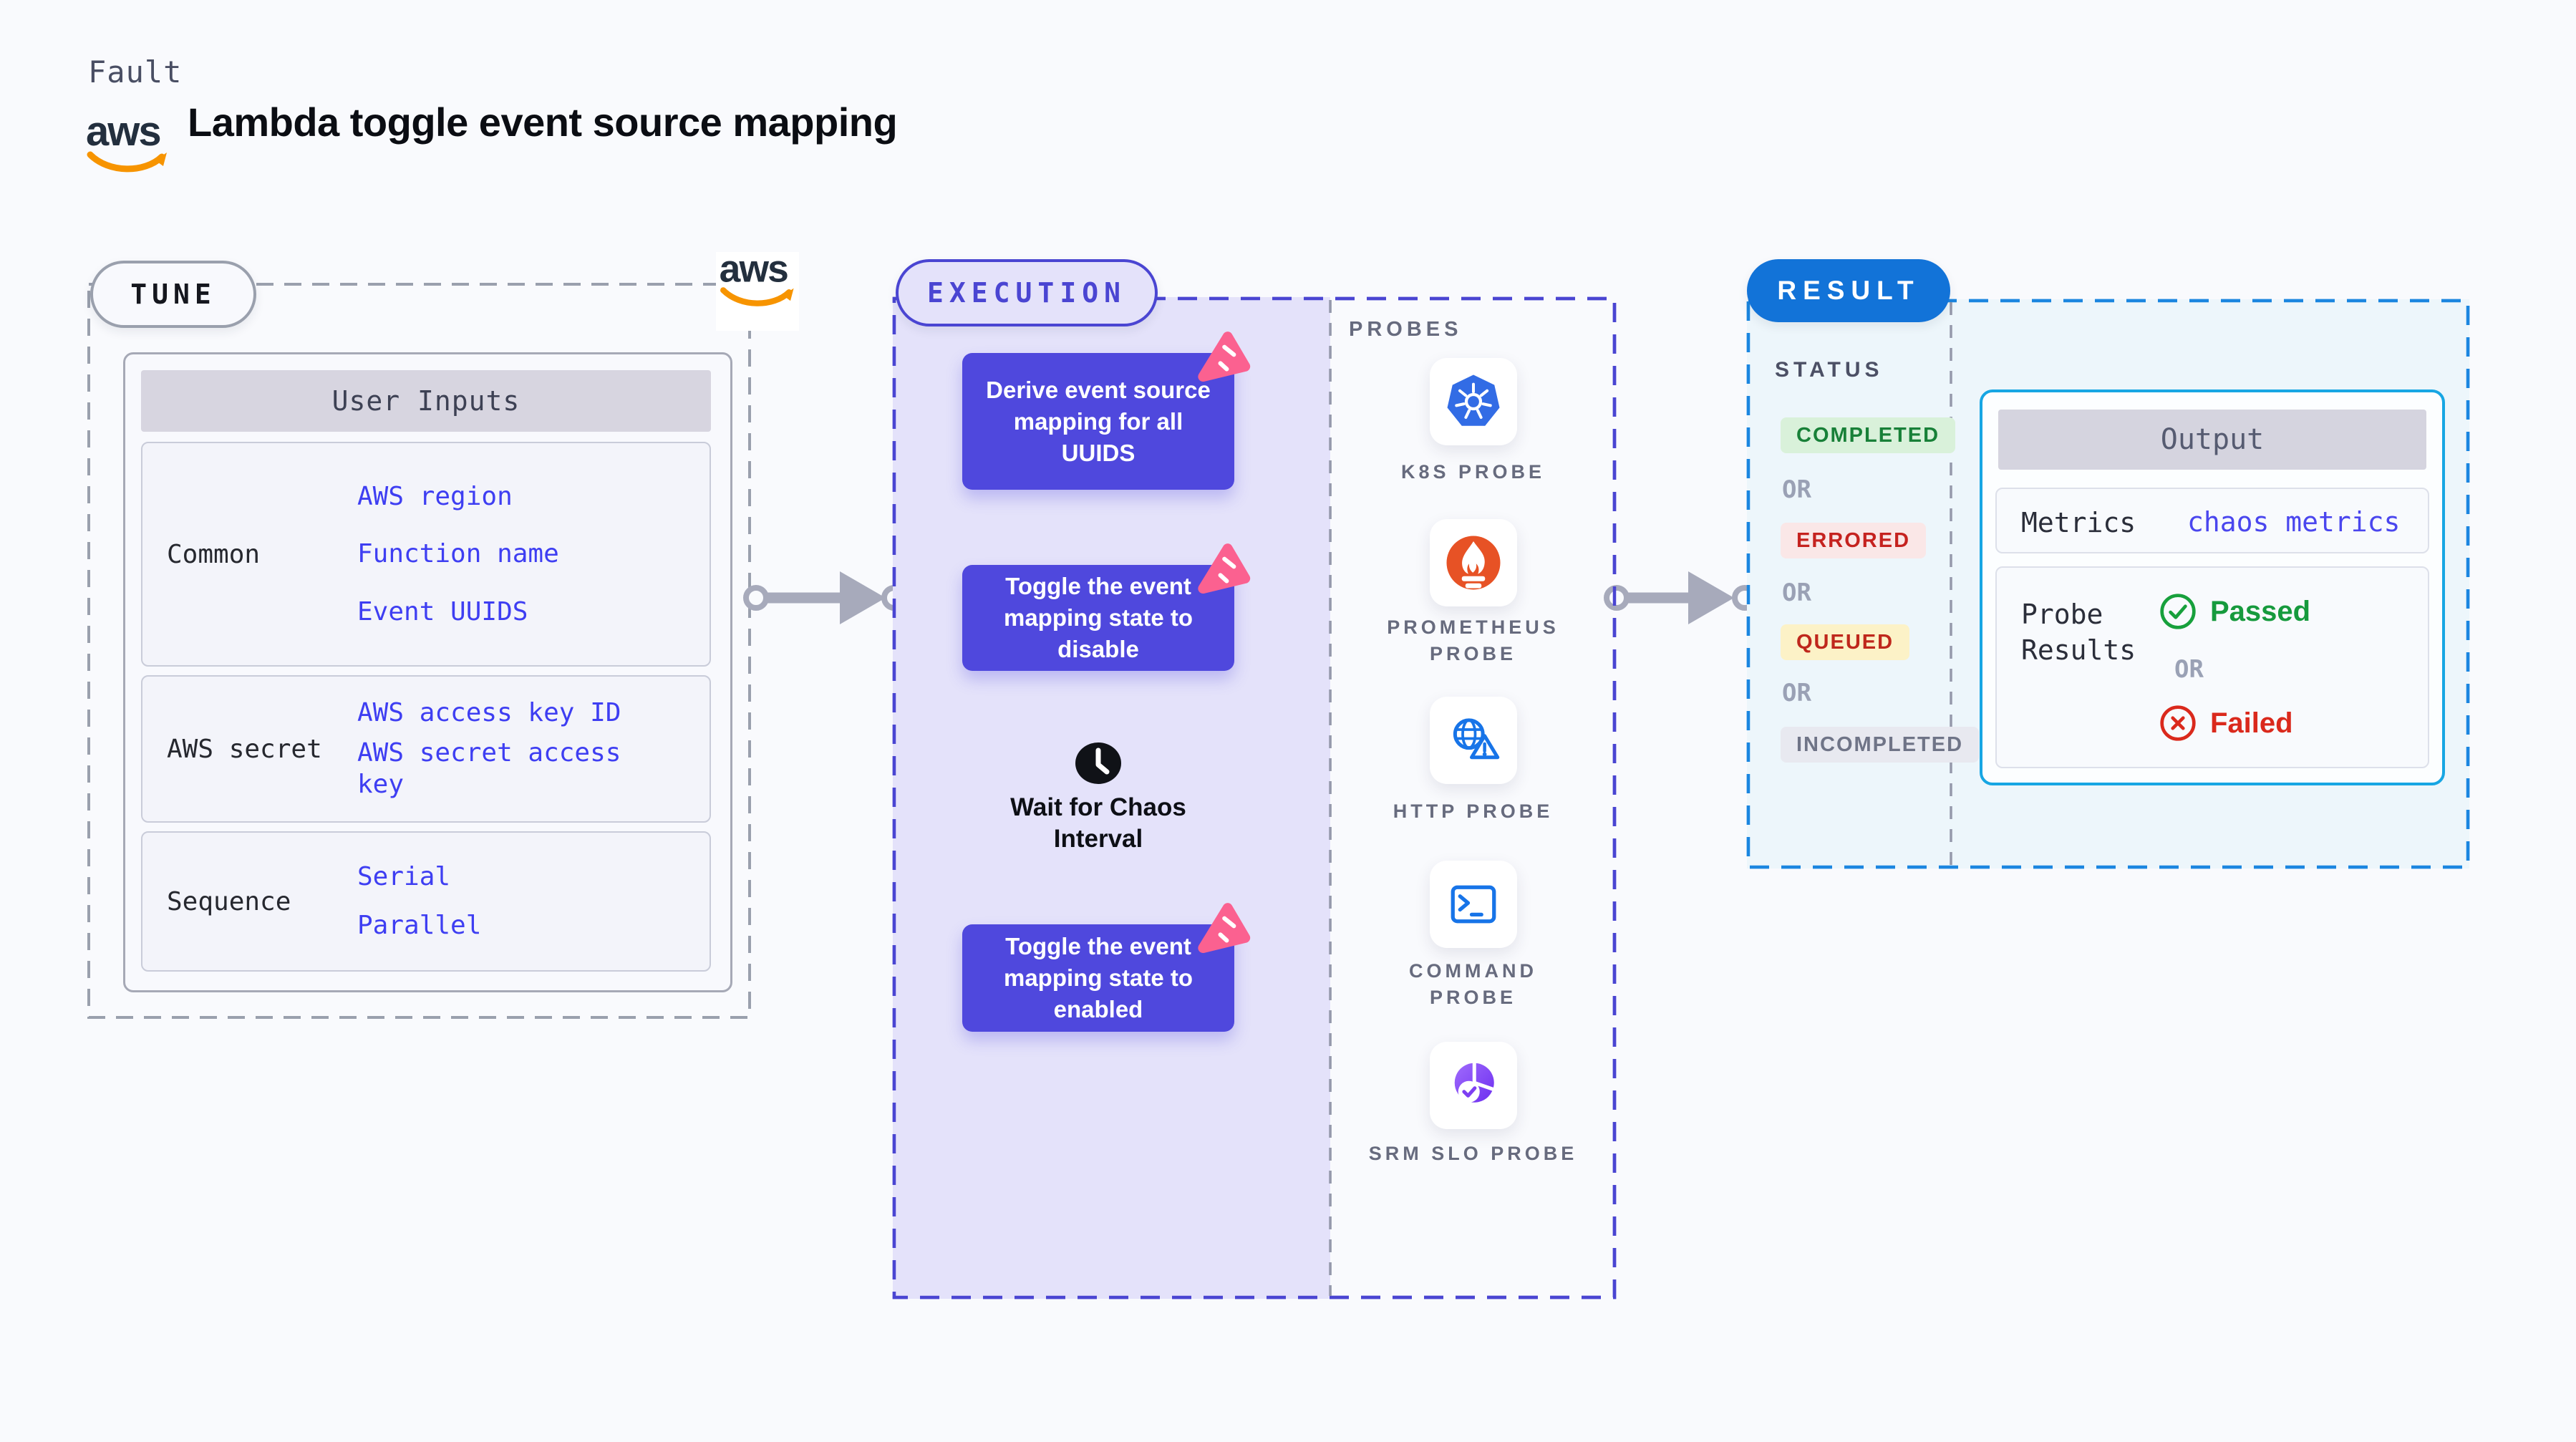  I want to click on probe-tile-http, so click(1474, 740).